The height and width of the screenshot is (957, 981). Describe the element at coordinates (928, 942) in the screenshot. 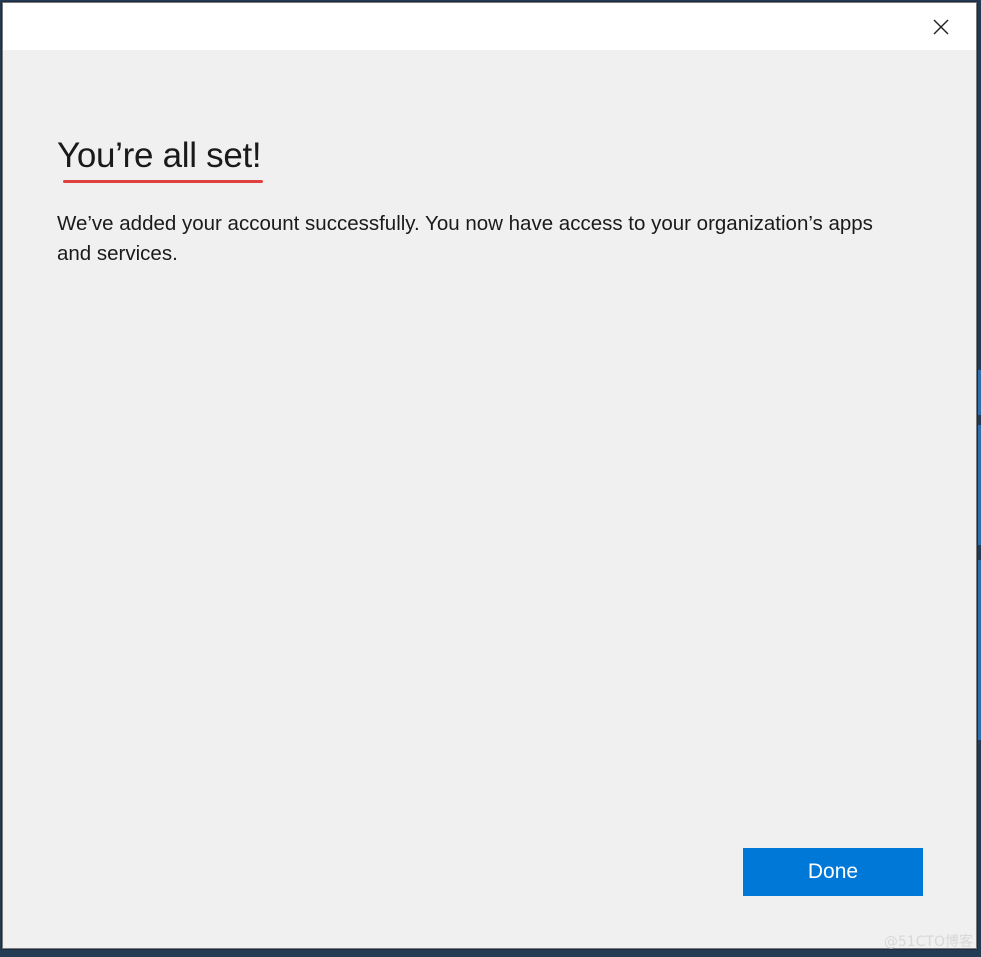

I see `watermark-text: @51CTO博客` at that location.